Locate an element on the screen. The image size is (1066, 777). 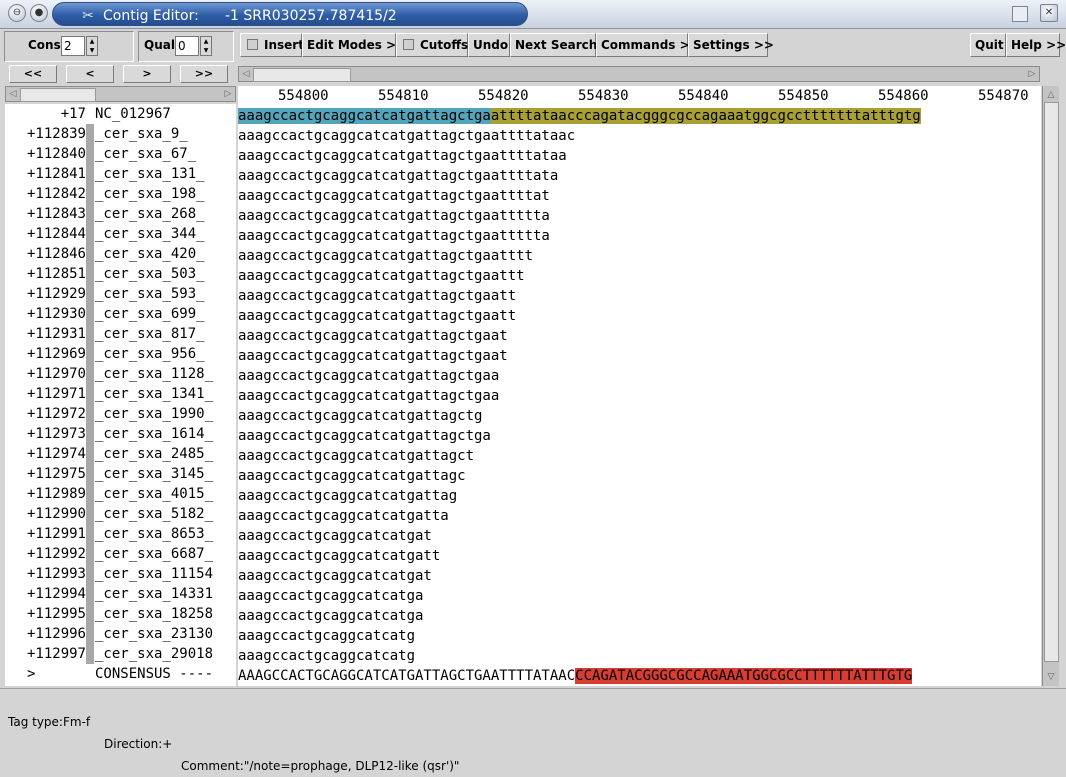
read-name-row: +112929 _cer_sxa_593_ is located at coordinates (120, 294).